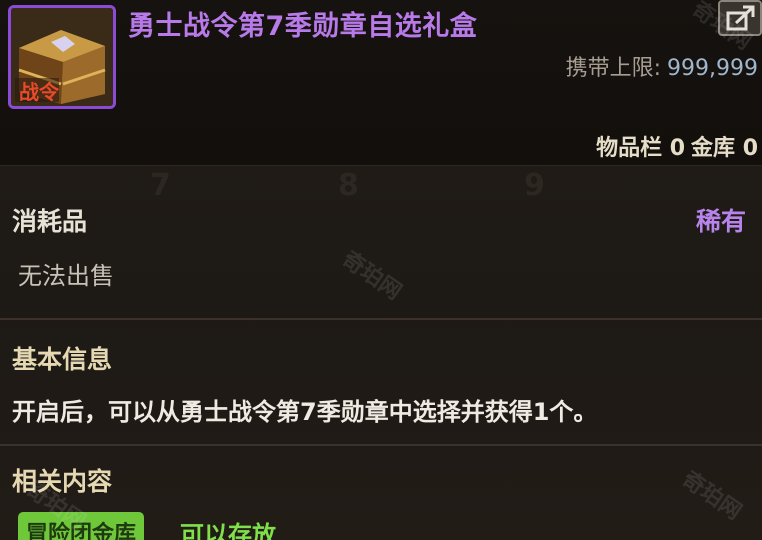 This screenshot has width=762, height=540. Describe the element at coordinates (39, 92) in the screenshot. I see `item-icon-label: 战令` at that location.